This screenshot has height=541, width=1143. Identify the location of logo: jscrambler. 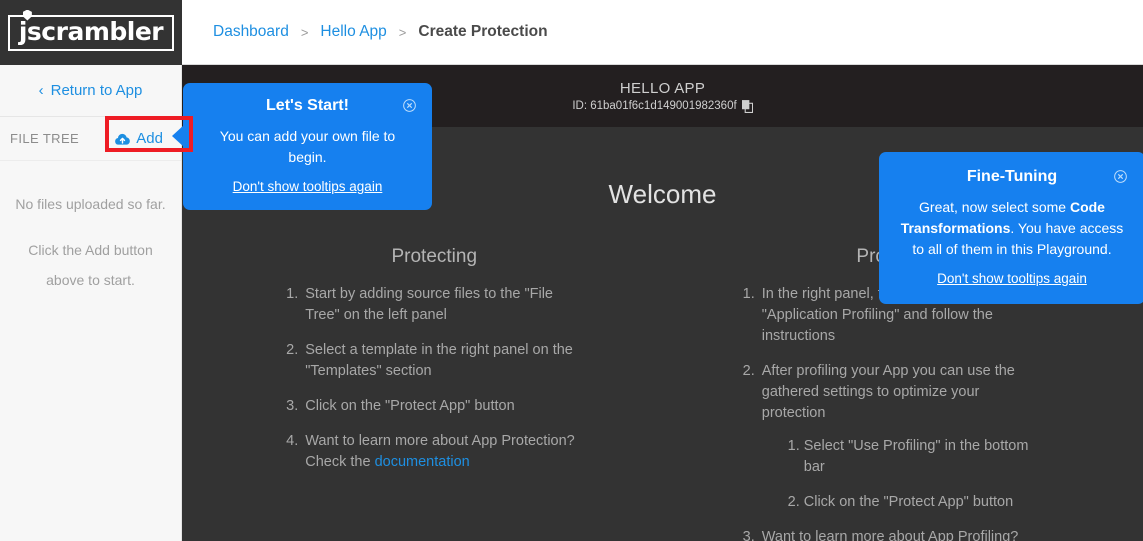
(91, 32).